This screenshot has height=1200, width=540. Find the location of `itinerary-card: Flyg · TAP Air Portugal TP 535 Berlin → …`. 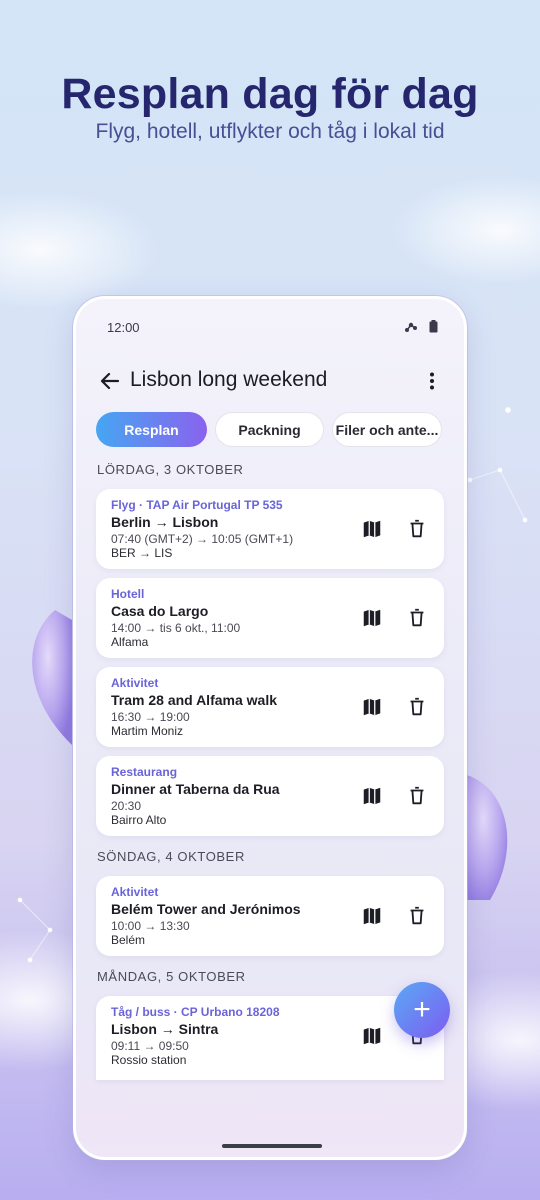

itinerary-card: Flyg · TAP Air Portugal TP 535 Berlin → … is located at coordinates (270, 529).